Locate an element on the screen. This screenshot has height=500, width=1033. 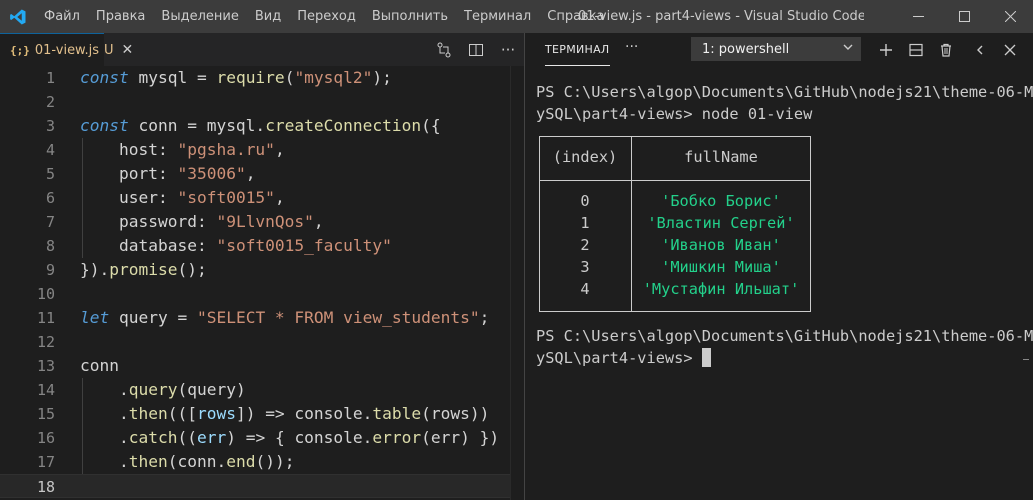
code-token: then is located at coordinates (148, 413).